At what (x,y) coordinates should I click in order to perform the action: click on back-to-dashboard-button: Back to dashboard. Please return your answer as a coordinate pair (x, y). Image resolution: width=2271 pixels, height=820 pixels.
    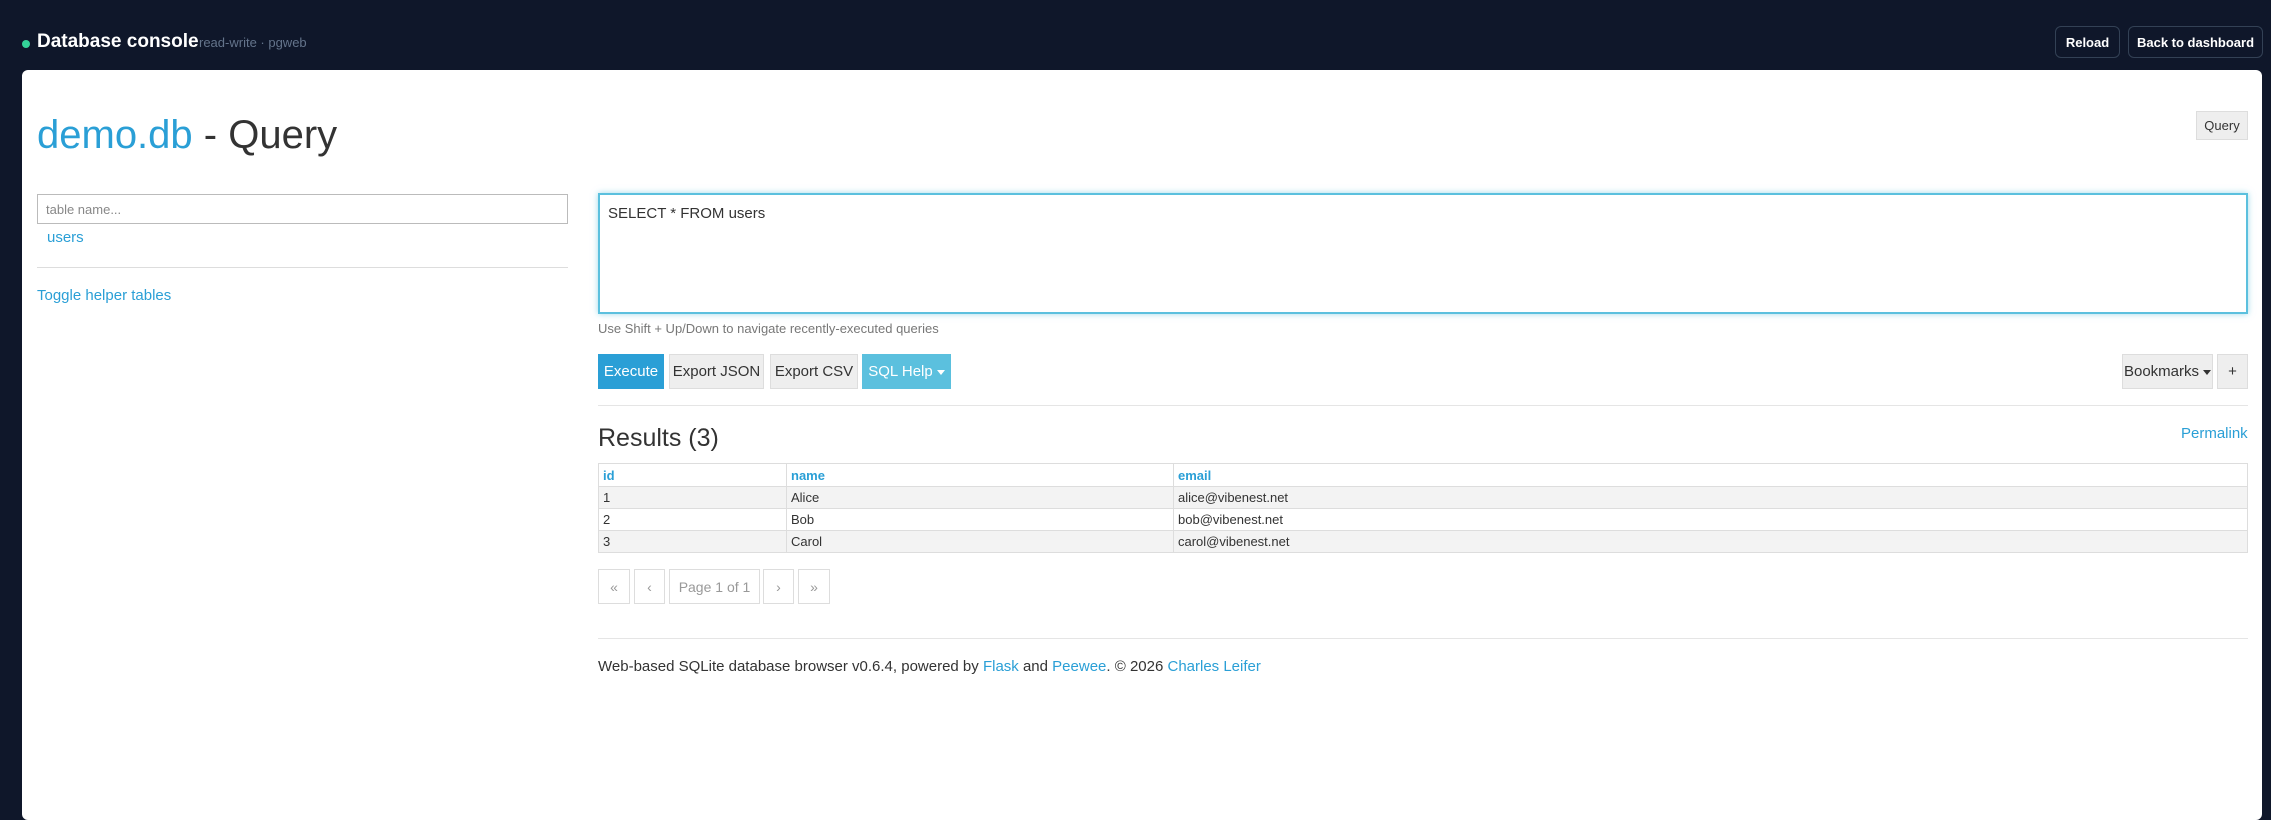
    Looking at the image, I should click on (2195, 42).